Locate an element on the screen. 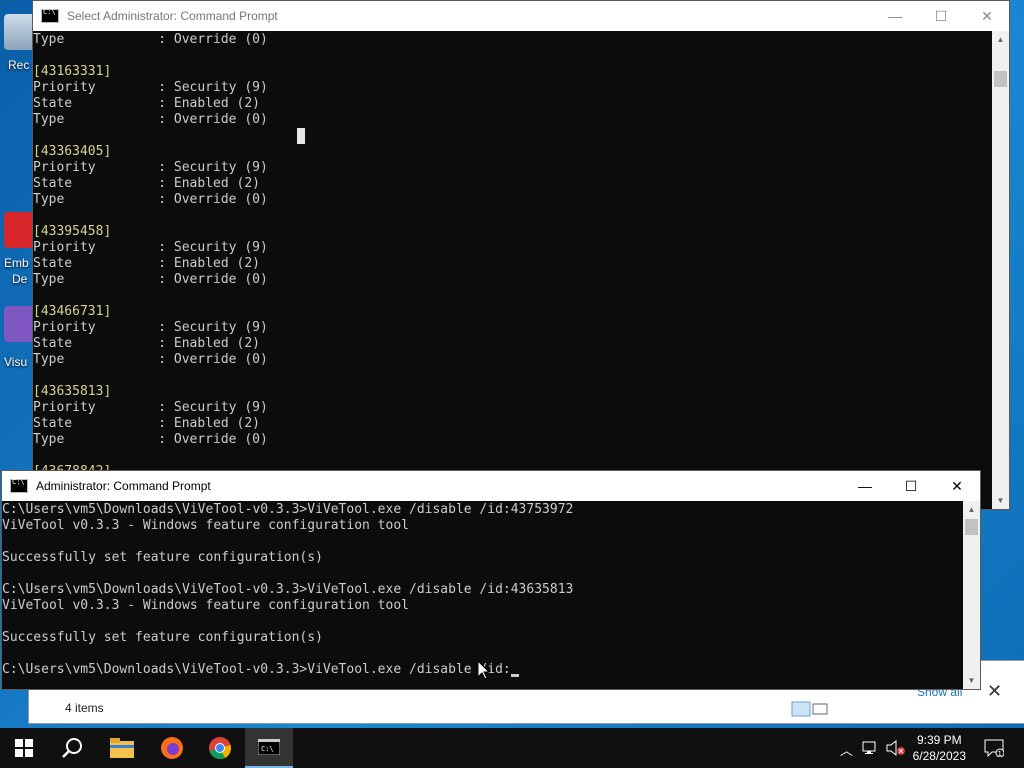 Image resolution: width=1024 pixels, height=768 pixels. firefox-taskbar-button is located at coordinates (172, 748).